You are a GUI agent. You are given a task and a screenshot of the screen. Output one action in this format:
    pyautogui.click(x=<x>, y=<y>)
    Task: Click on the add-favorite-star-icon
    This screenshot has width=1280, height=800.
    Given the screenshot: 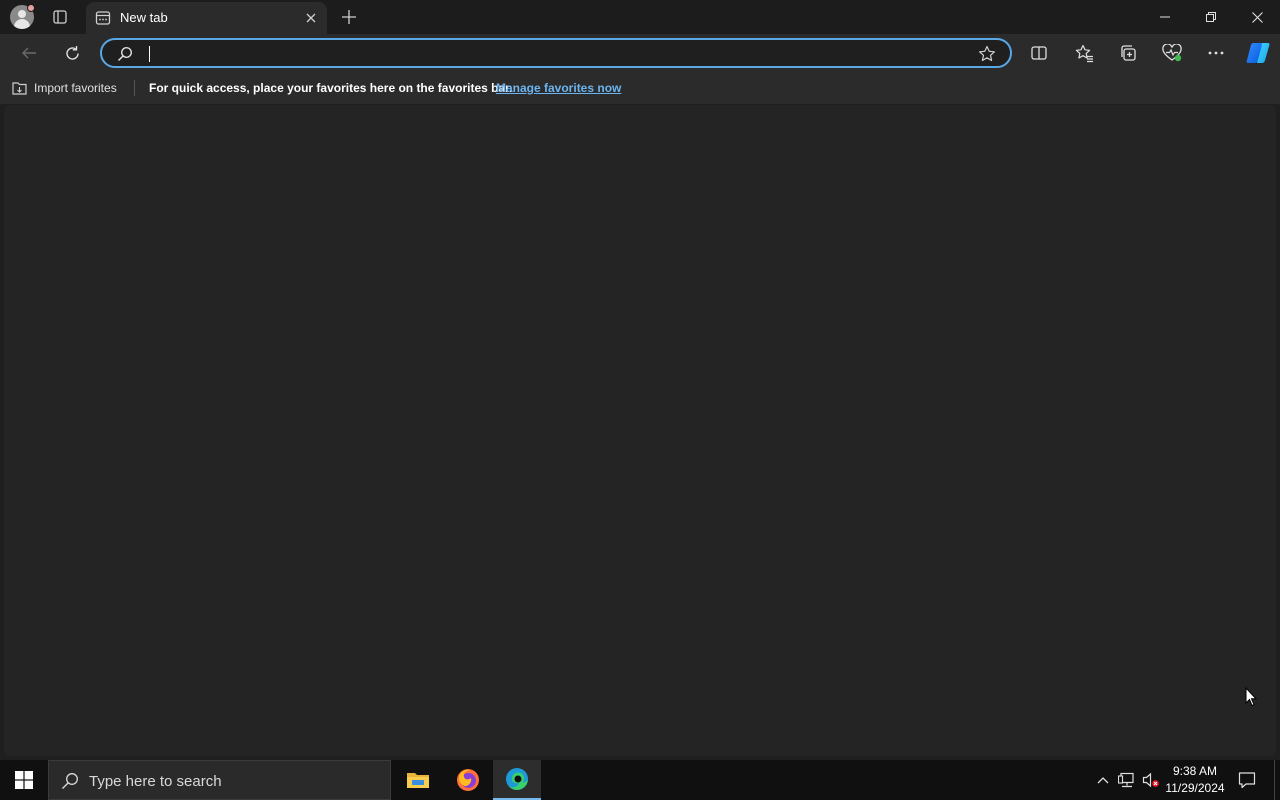 What is the action you would take?
    pyautogui.click(x=987, y=56)
    